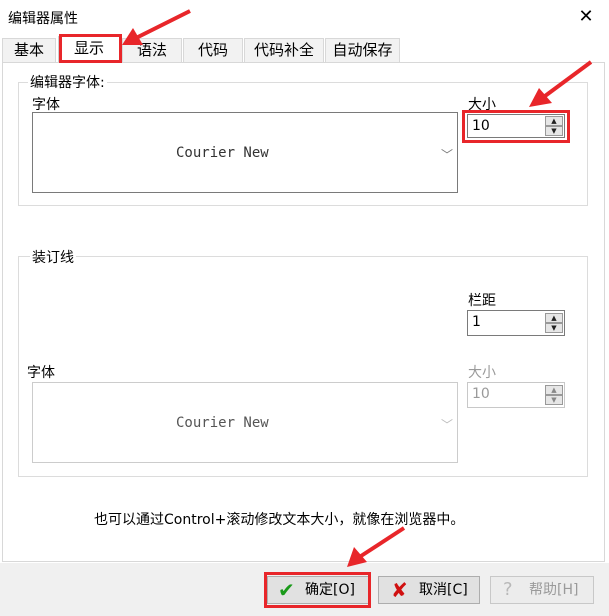 This screenshot has width=609, height=616. I want to click on arrow-to-display-tab, so click(156, 27).